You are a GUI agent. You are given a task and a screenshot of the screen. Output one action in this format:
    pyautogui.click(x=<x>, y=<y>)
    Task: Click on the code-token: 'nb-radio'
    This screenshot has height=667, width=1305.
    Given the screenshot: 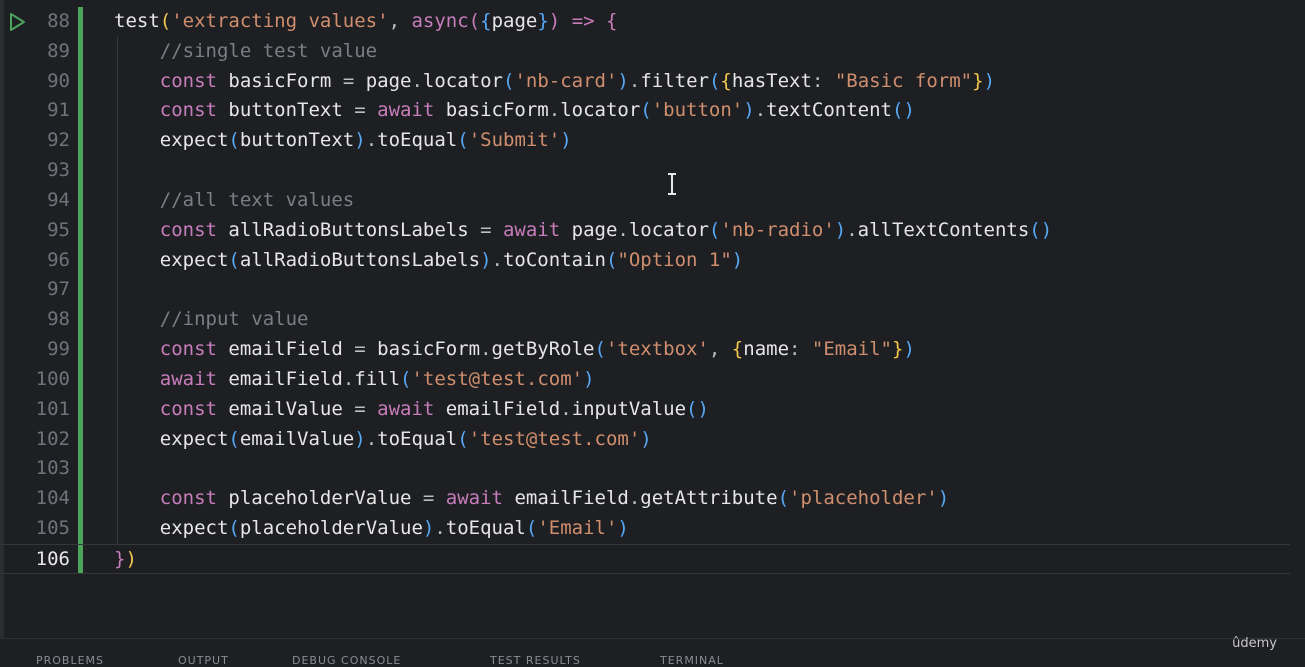 What is the action you would take?
    pyautogui.click(x=777, y=229)
    